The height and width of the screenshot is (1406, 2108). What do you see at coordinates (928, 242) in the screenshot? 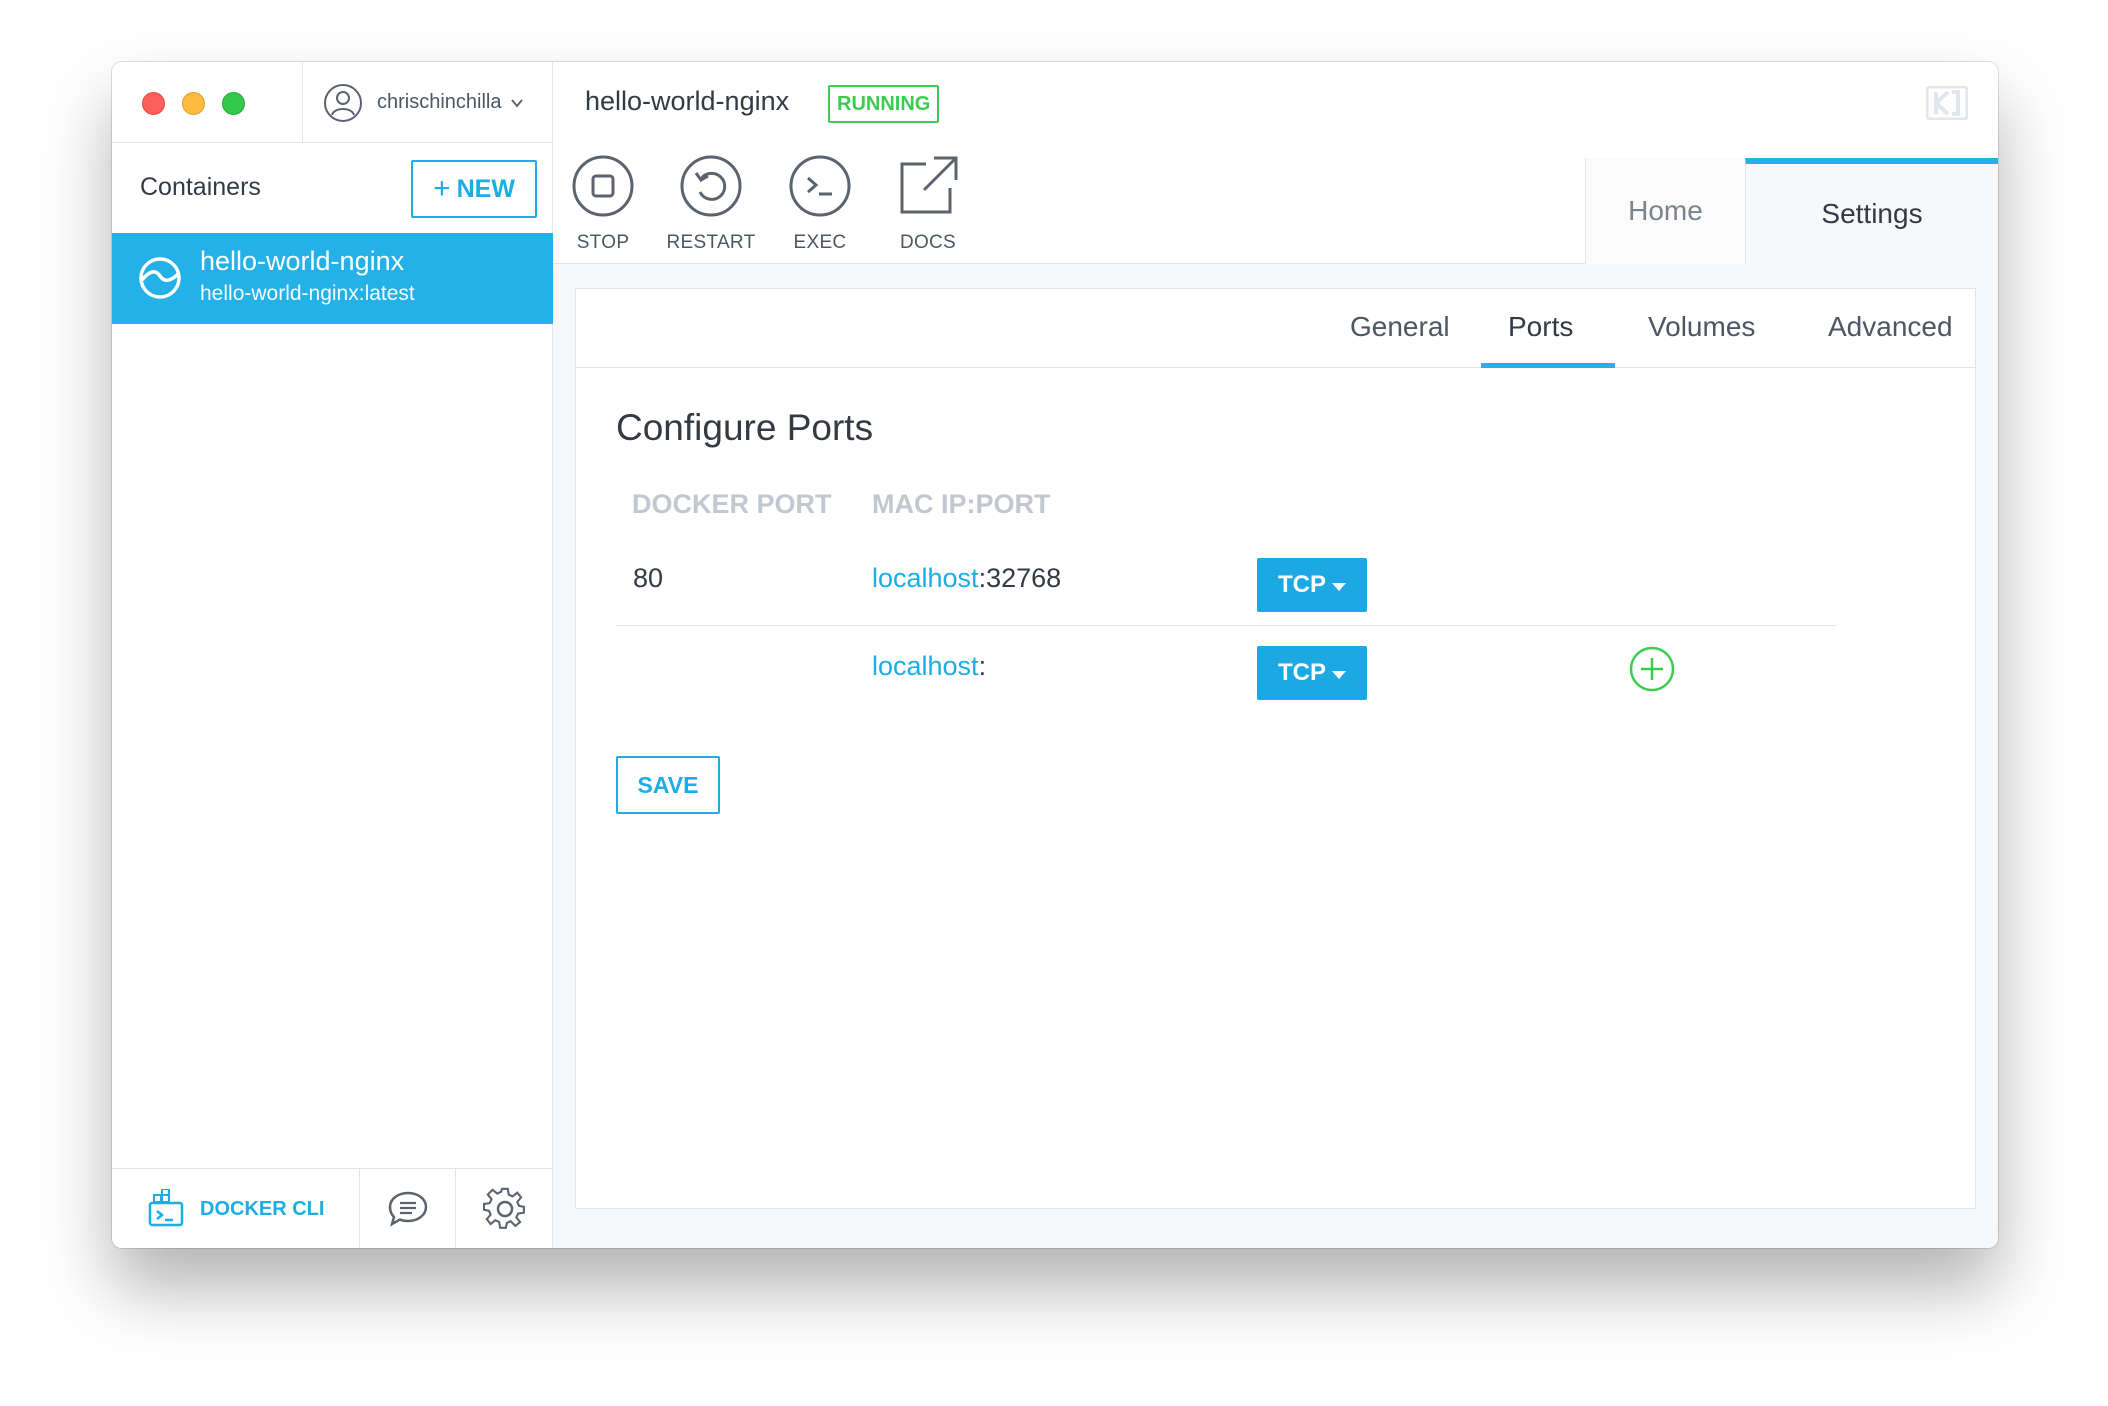
I see `docs-label: DOCS` at bounding box center [928, 242].